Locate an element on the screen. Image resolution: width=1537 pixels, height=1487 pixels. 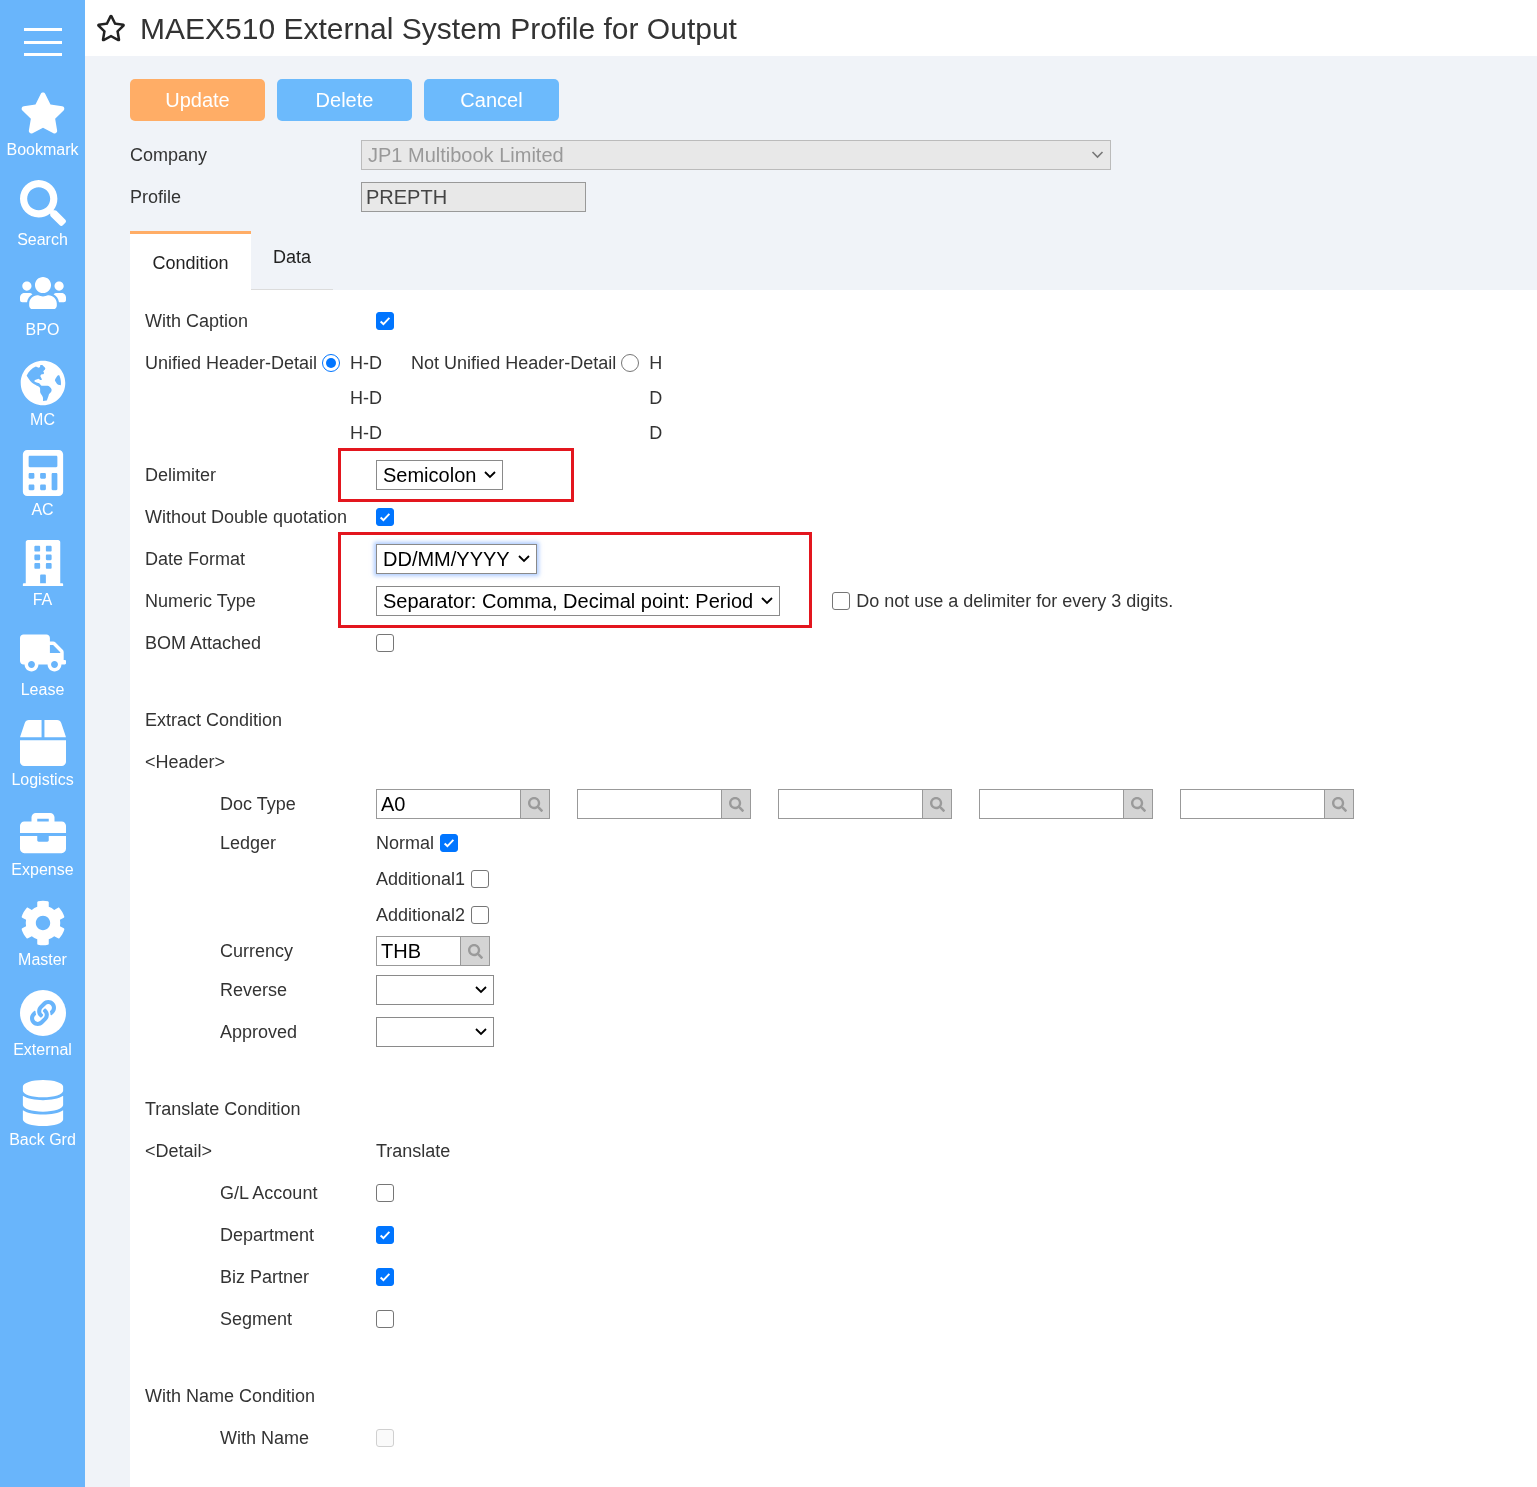
dropdown: Separator: Comma, Decimal point: Period is located at coordinates (578, 601).